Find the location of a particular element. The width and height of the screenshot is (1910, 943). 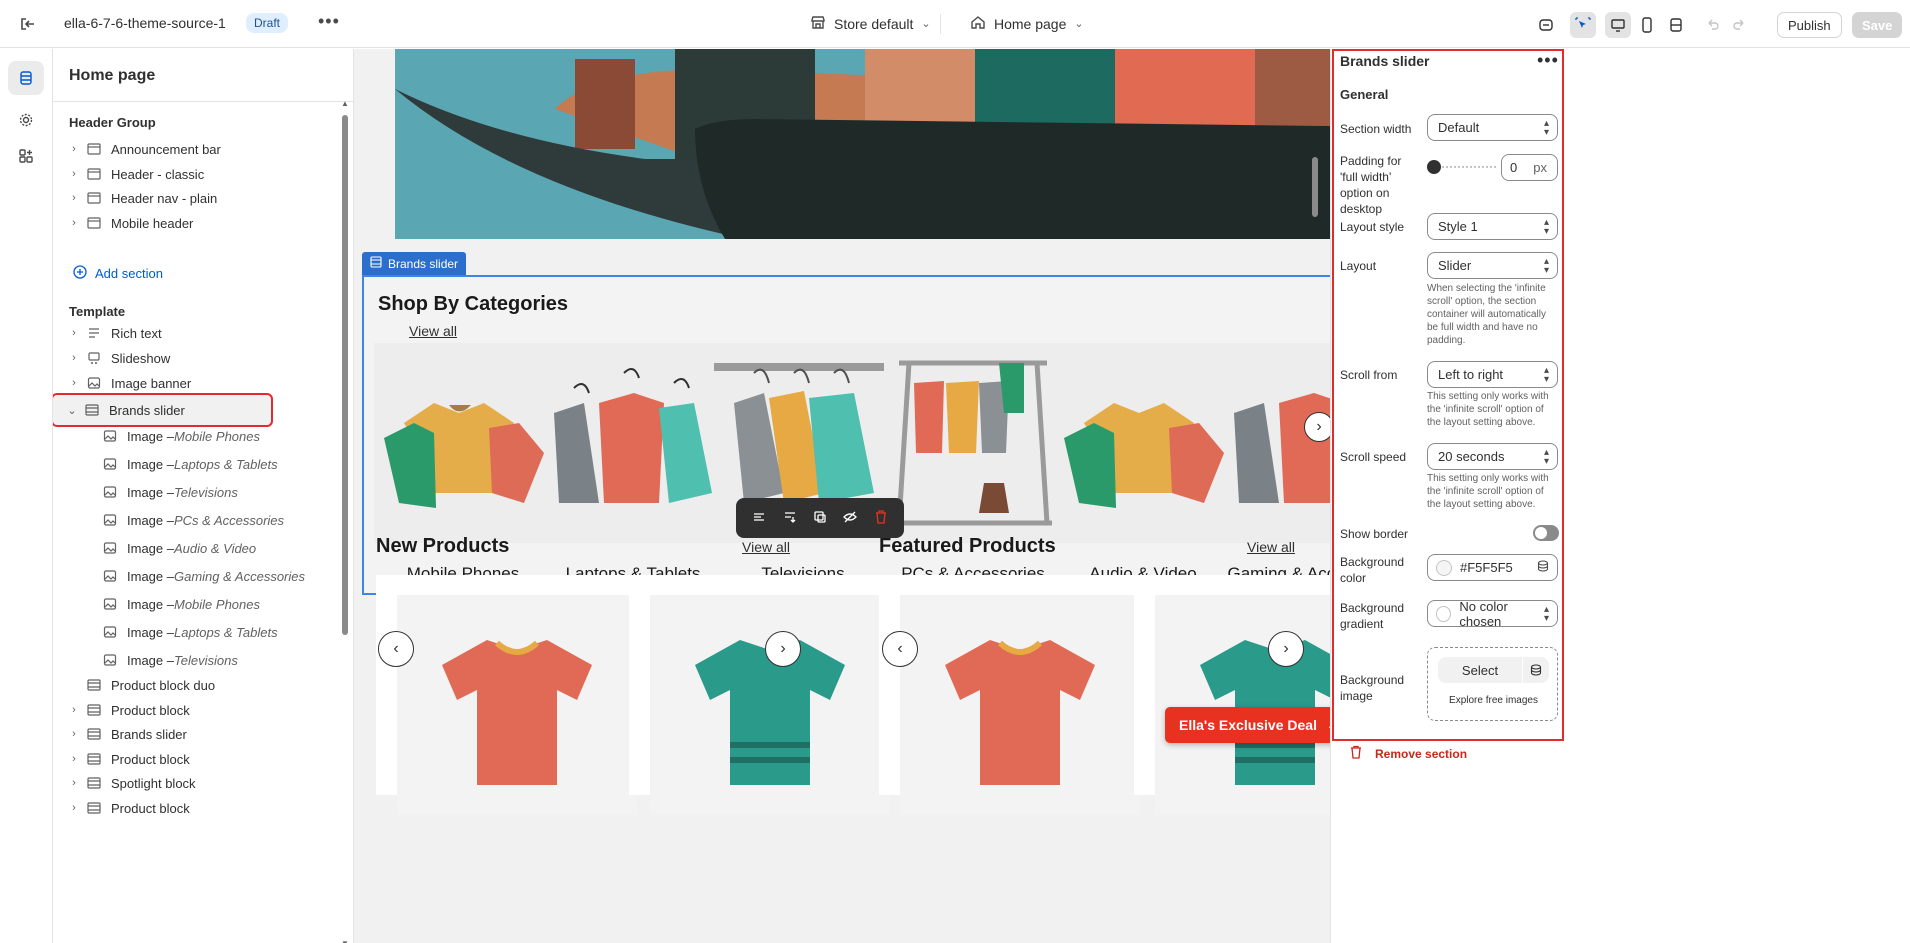

mobile-view-icon is located at coordinates (1647, 25).